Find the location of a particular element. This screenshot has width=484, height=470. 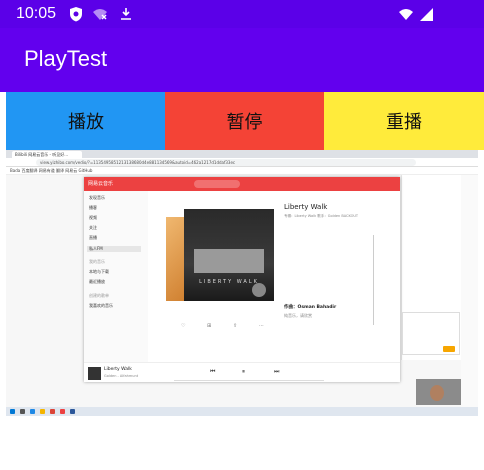

folder-icon is located at coordinates (42, 411).